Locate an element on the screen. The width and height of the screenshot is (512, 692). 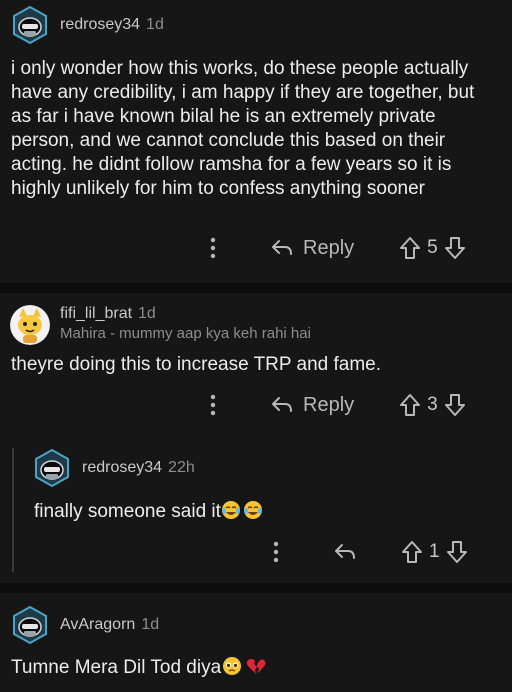
vote-controls: 5 is located at coordinates (432, 248).